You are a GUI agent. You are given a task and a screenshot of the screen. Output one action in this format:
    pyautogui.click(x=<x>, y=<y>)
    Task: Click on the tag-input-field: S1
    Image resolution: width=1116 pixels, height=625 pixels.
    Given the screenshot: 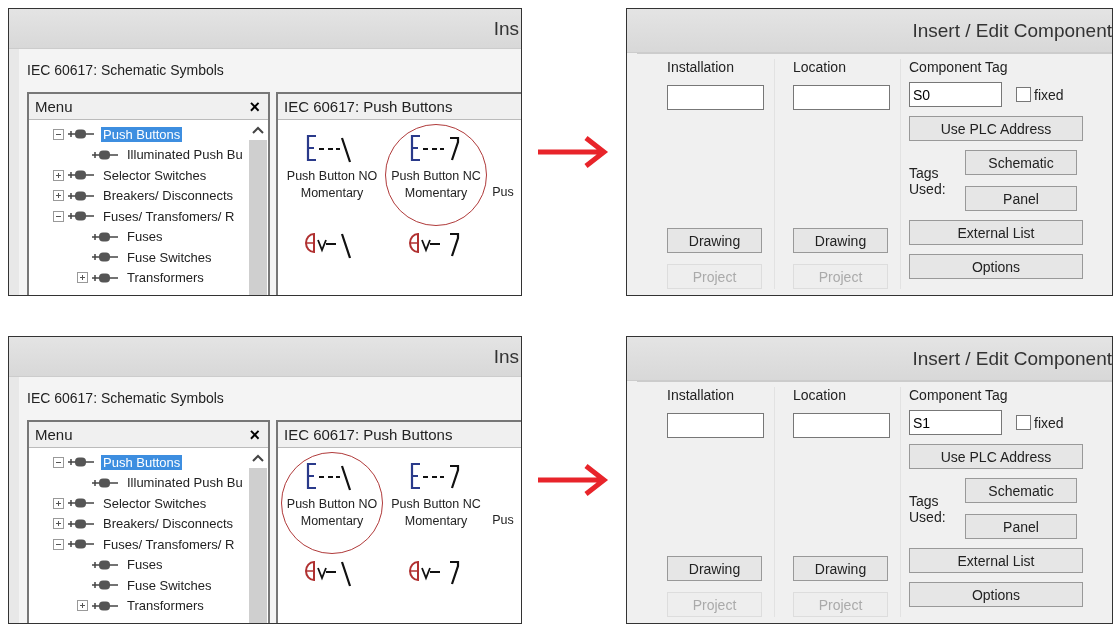 What is the action you would take?
    pyautogui.click(x=955, y=422)
    